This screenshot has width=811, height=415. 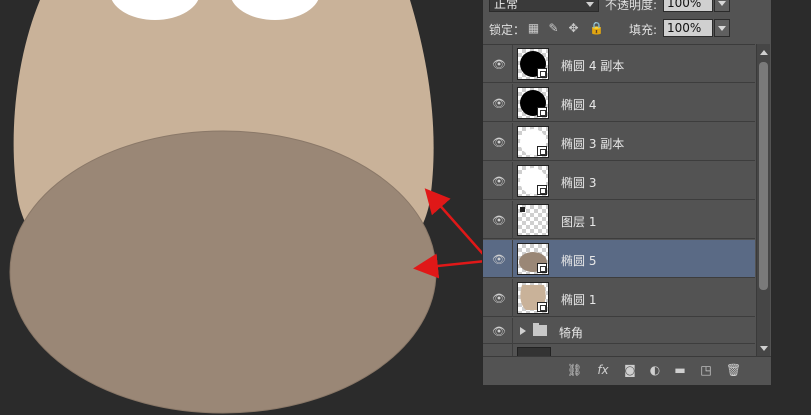 I want to click on expand-arrow-icon, so click(x=523, y=331).